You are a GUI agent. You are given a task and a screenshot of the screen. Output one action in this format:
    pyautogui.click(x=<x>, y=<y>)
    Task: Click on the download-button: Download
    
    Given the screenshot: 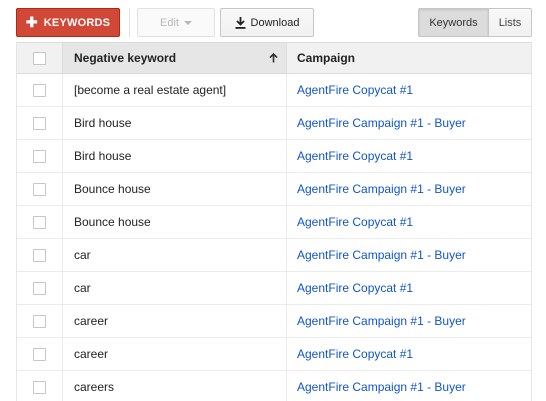 What is the action you would take?
    pyautogui.click(x=267, y=22)
    